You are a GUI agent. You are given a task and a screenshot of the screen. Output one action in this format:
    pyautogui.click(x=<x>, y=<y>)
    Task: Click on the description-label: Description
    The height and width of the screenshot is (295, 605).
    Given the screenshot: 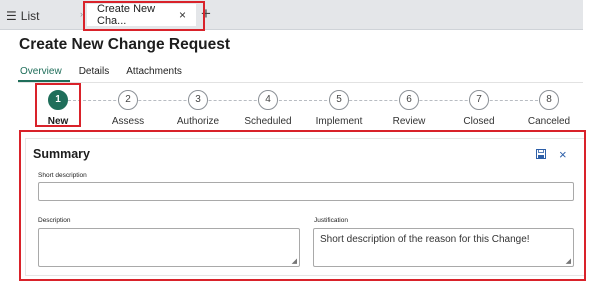 What is the action you would take?
    pyautogui.click(x=54, y=220)
    